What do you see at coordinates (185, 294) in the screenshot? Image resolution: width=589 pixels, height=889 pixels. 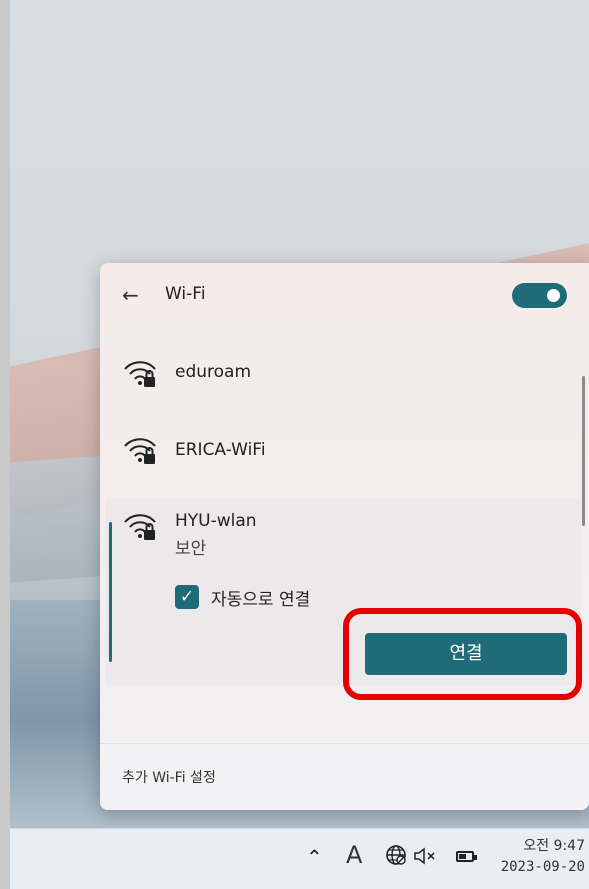 I see `wifi-title: Wi-Fi` at bounding box center [185, 294].